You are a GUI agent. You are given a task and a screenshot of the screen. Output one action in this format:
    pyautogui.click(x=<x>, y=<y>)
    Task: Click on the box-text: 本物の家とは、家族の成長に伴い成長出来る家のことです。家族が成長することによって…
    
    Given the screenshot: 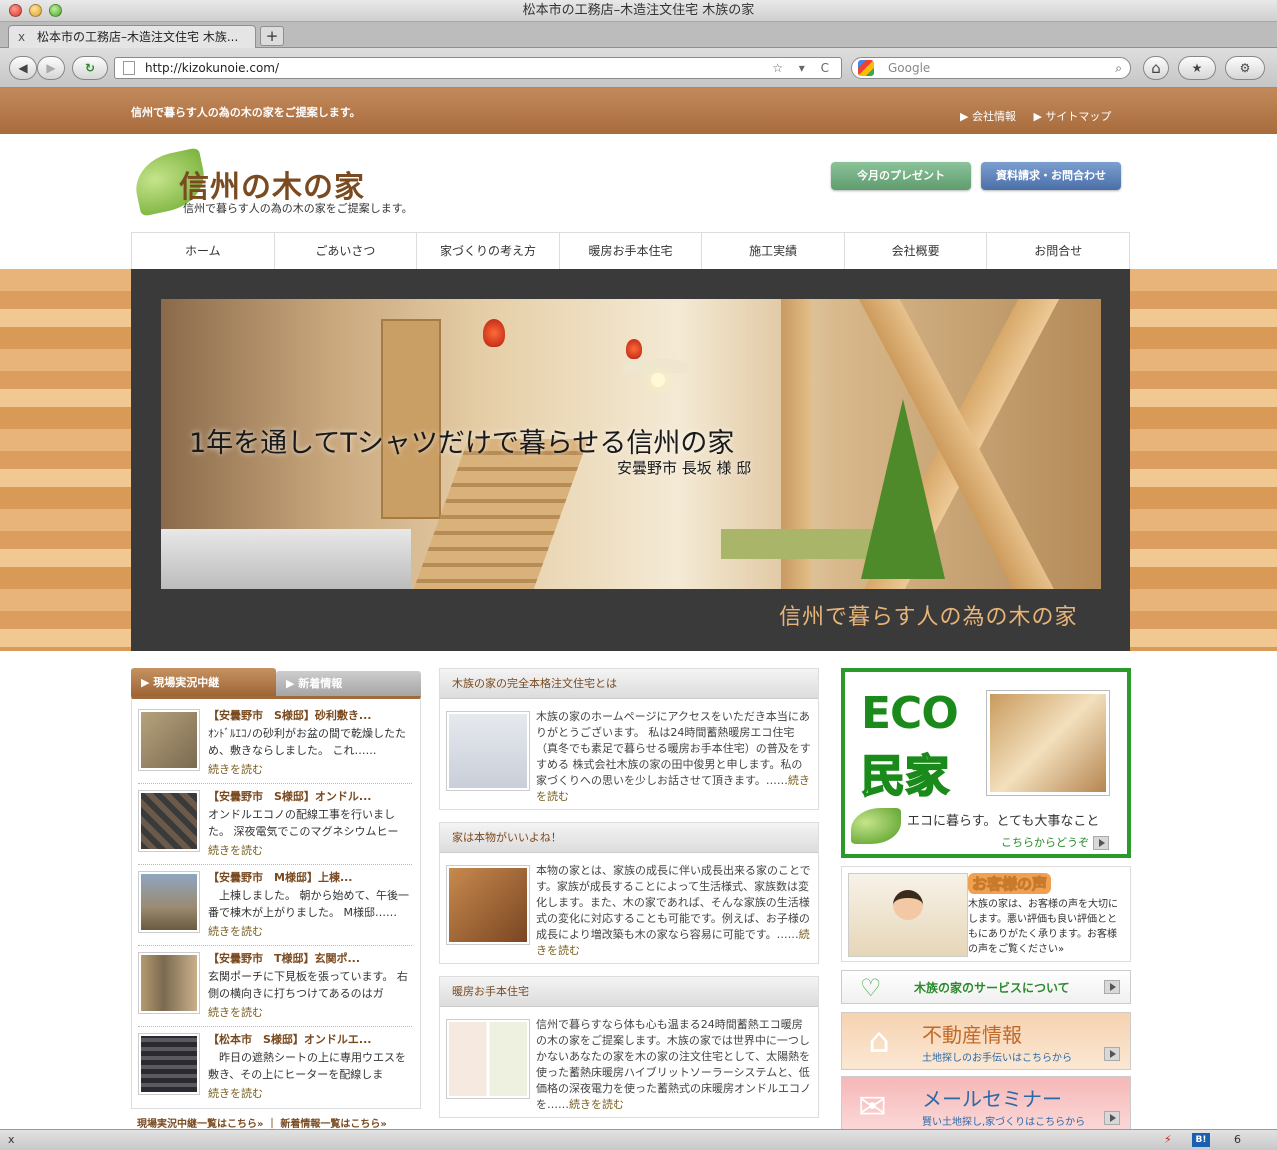 What is the action you would take?
    pyautogui.click(x=673, y=902)
    